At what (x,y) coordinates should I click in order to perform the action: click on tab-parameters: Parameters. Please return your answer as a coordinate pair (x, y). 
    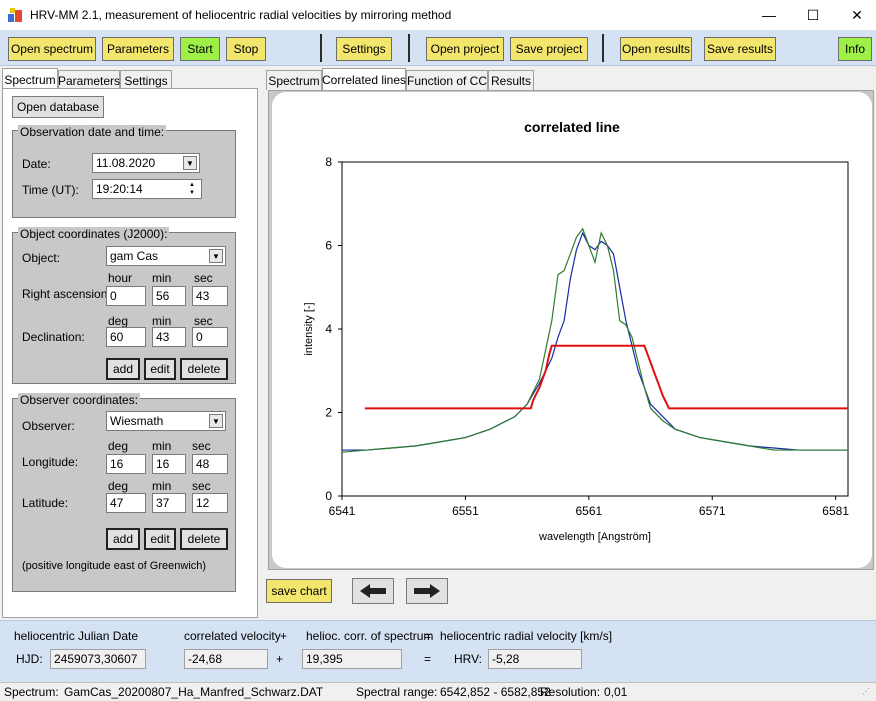
    Looking at the image, I should click on (89, 80).